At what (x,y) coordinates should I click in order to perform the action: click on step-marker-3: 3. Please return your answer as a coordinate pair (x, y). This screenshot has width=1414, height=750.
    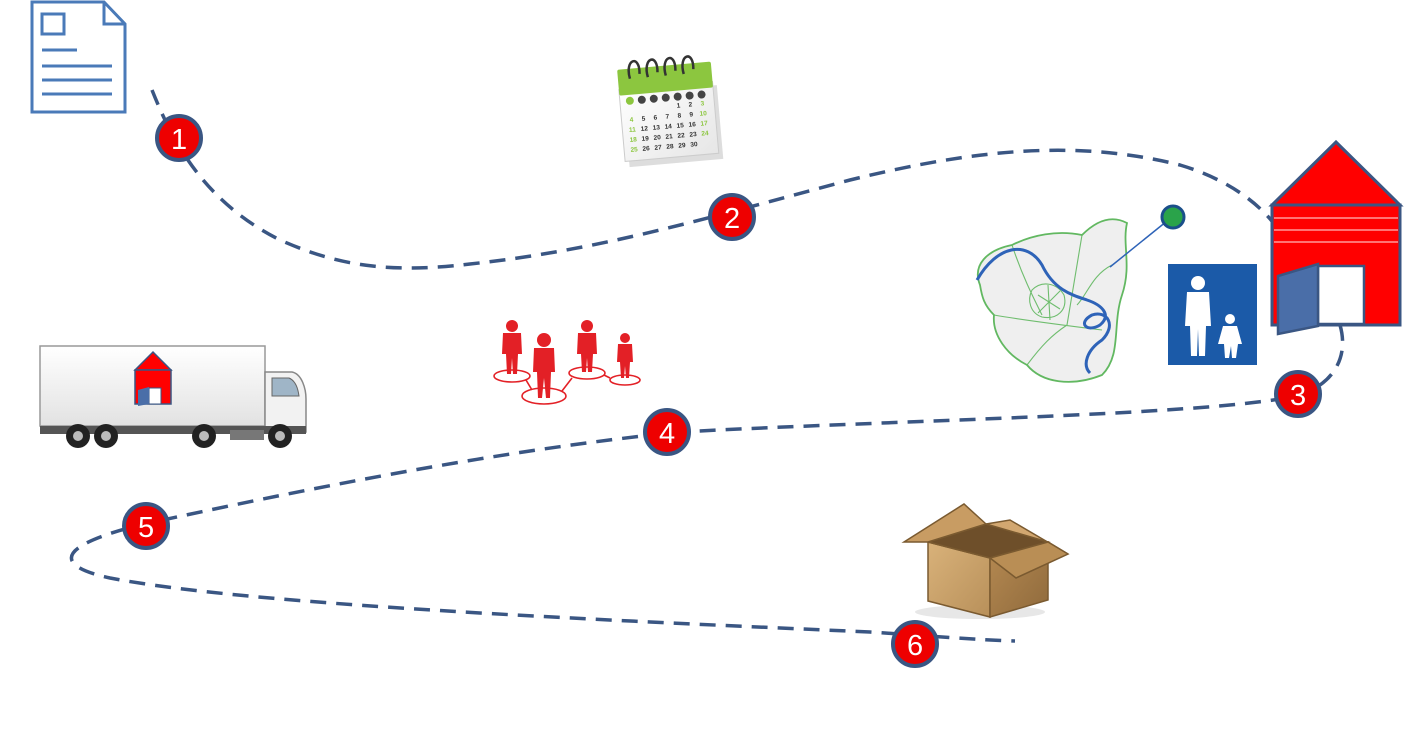
    Looking at the image, I should click on (1298, 394).